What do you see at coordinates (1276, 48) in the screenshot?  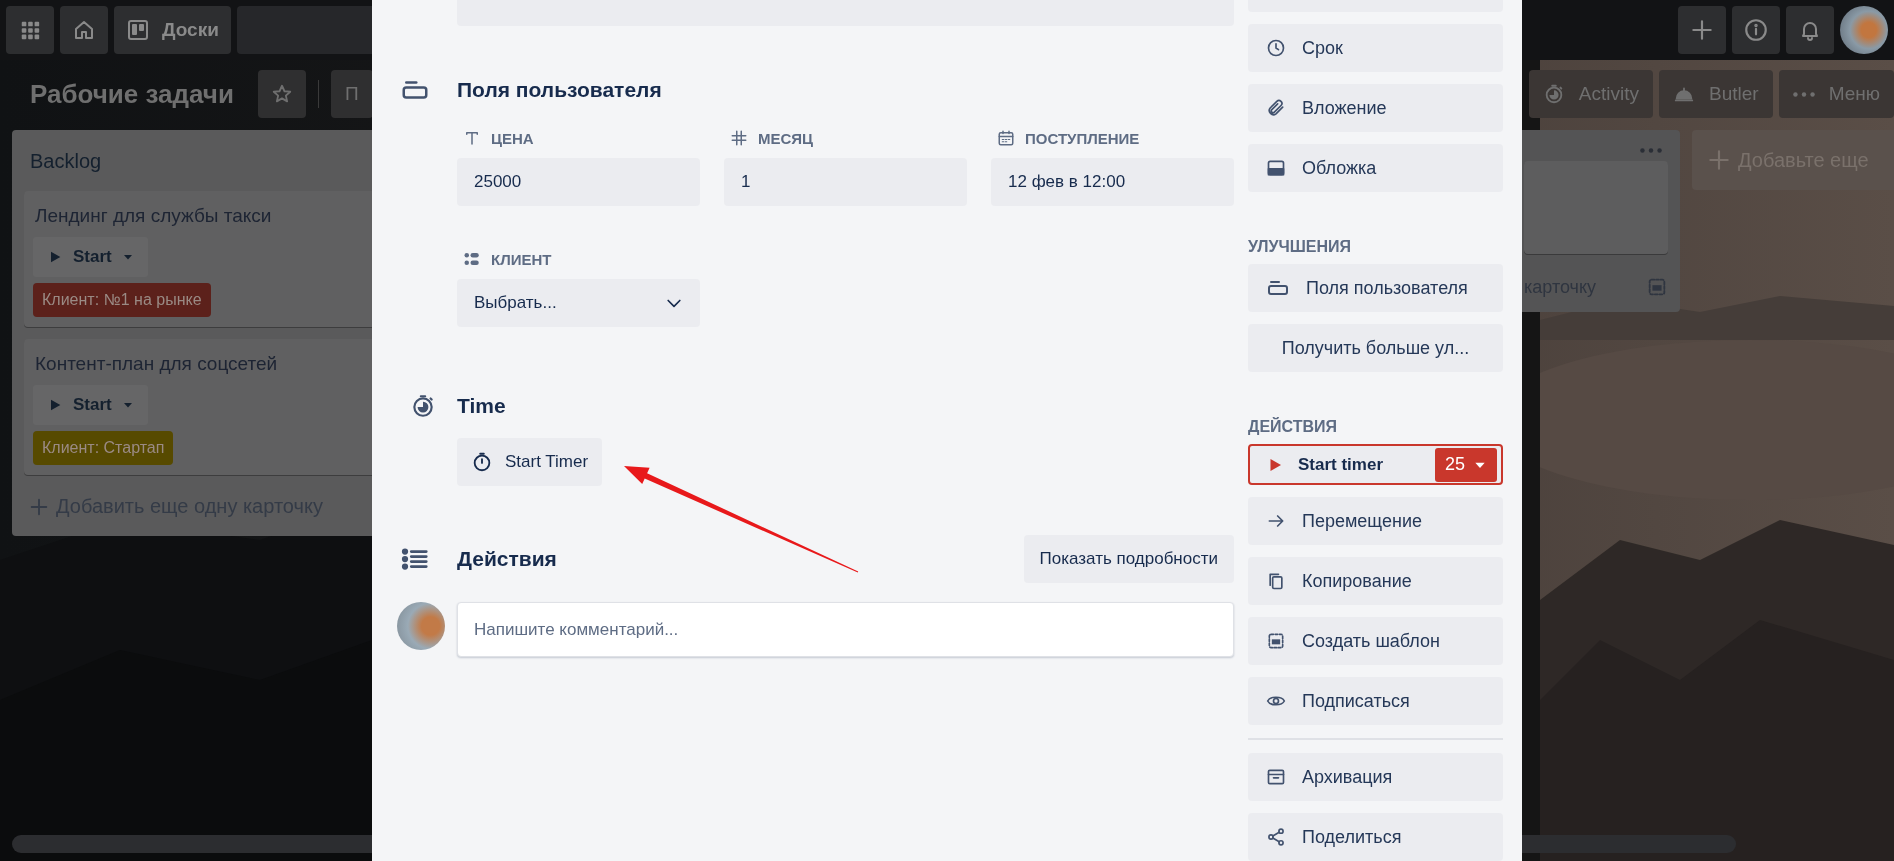 I see `clock-icon` at bounding box center [1276, 48].